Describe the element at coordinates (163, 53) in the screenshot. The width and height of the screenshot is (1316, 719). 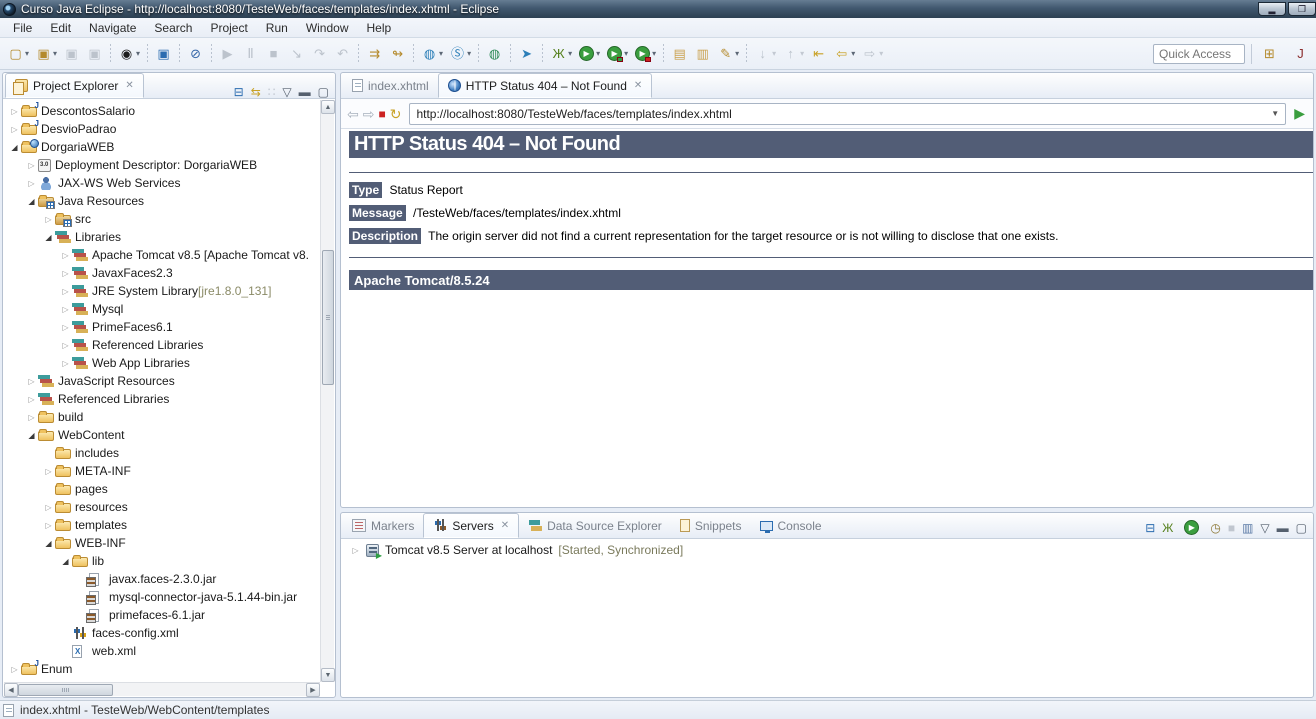
I see `remote-systems-button: ▣` at that location.